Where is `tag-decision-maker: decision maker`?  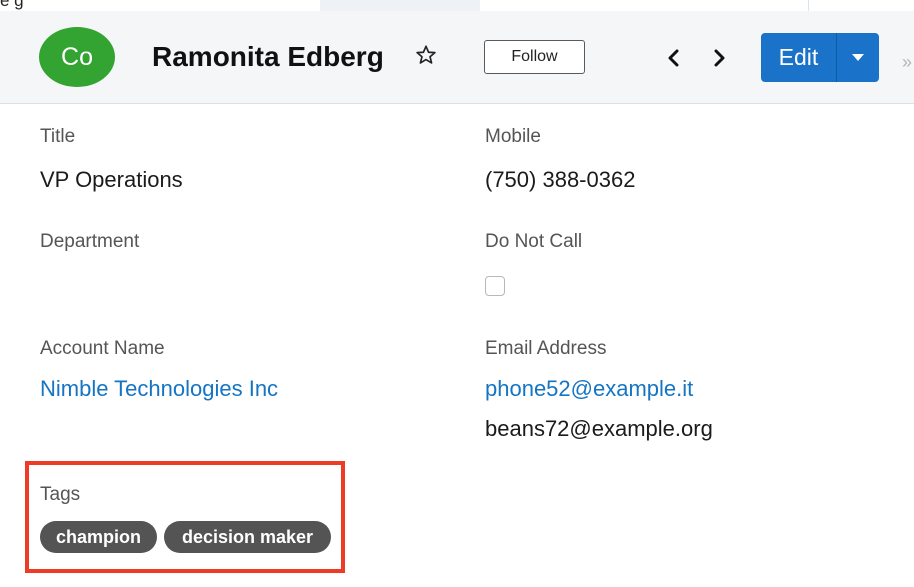 tag-decision-maker: decision maker is located at coordinates (247, 537).